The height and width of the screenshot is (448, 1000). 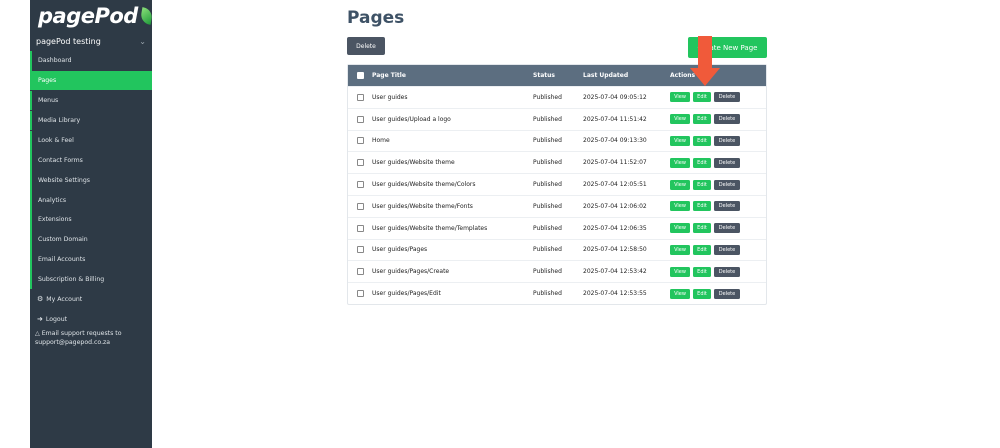 What do you see at coordinates (40, 319) in the screenshot?
I see `logout-icon: ➜` at bounding box center [40, 319].